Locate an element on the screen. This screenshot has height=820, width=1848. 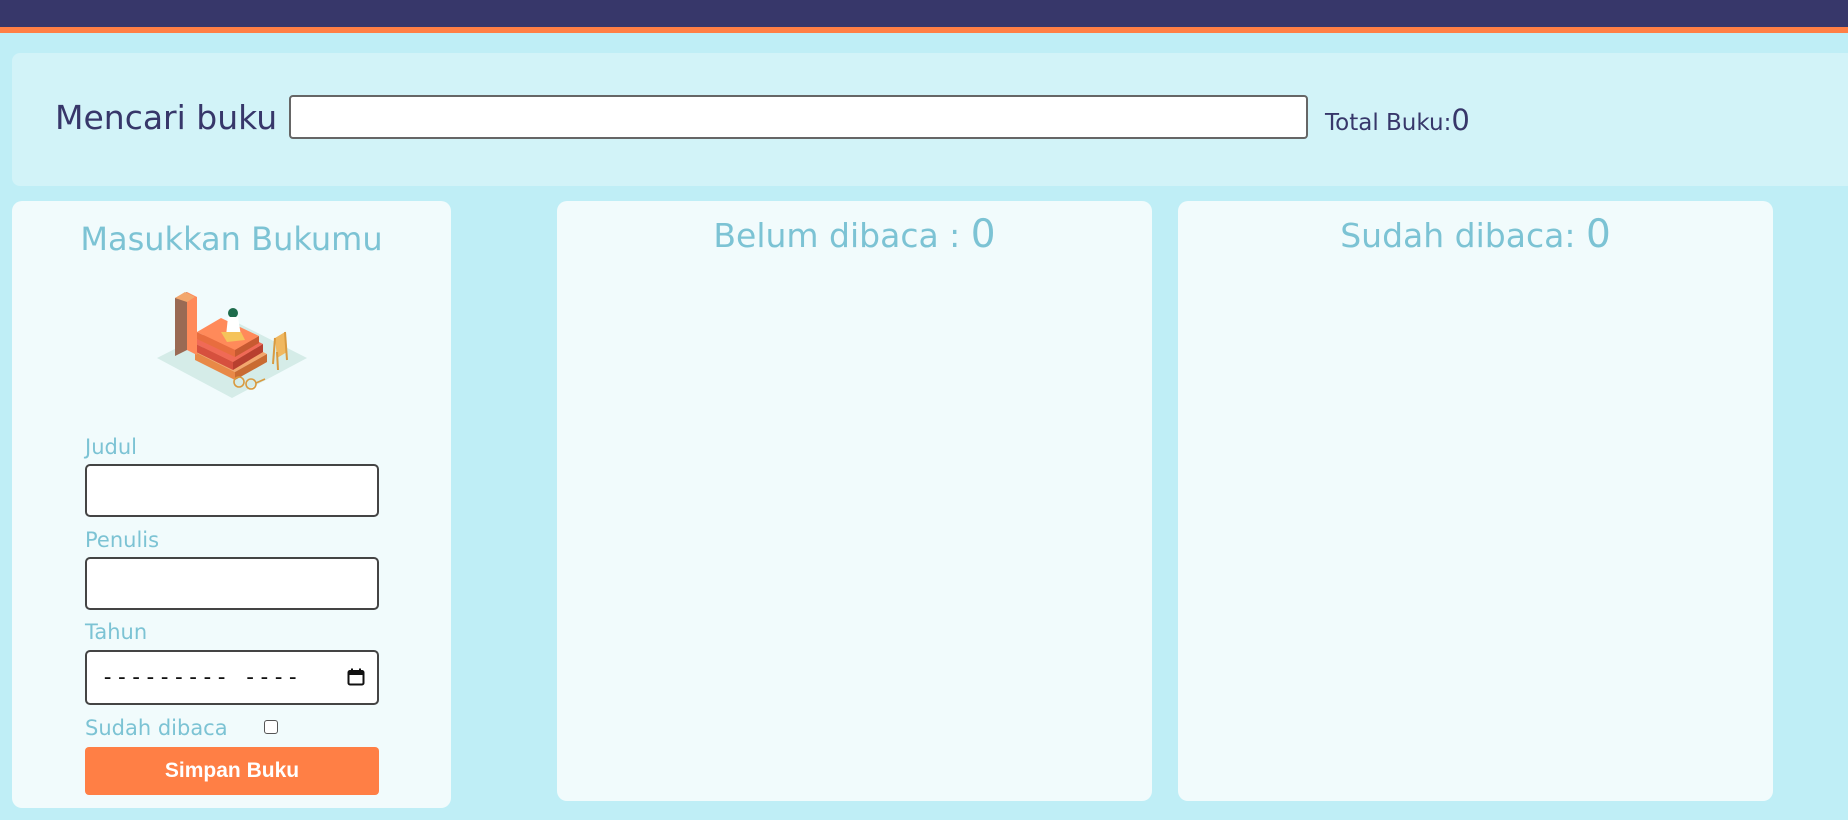
year-date-placeholder: --------- ---- is located at coordinates (201, 677).